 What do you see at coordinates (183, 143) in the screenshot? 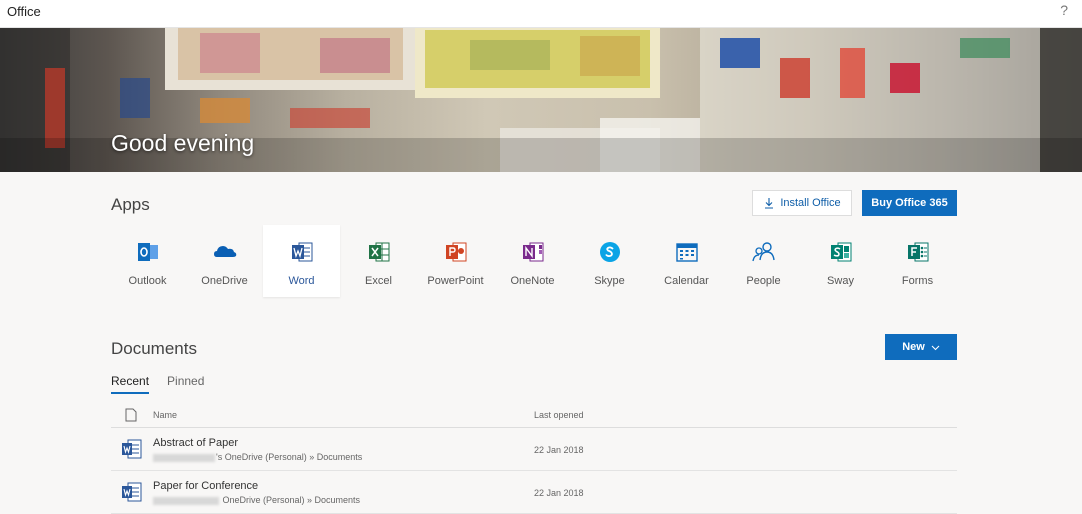
I see `greeting-text: Good evening` at bounding box center [183, 143].